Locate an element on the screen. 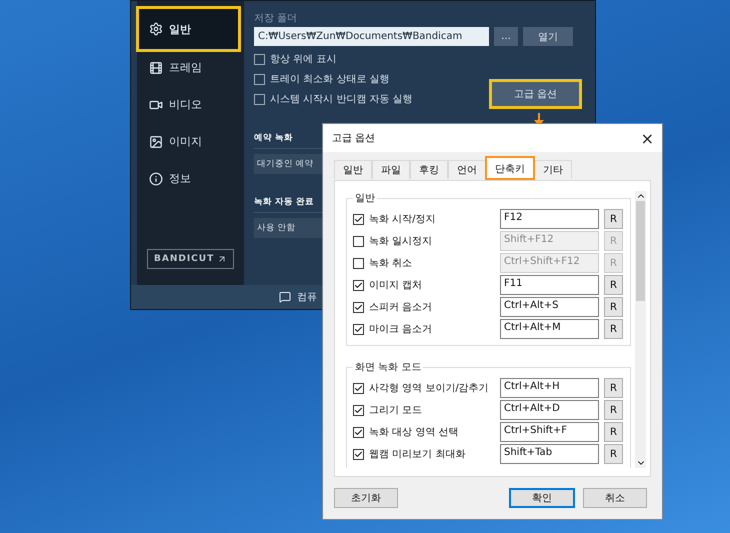  sidebar-item: 이미지 is located at coordinates (188, 141).